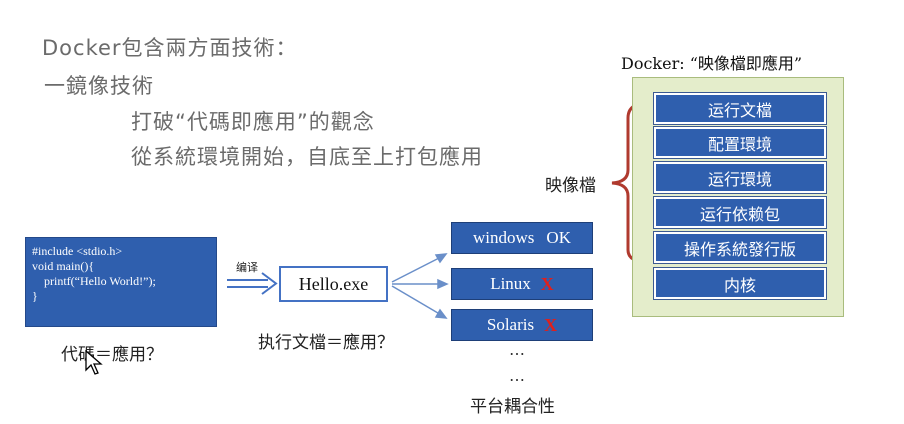 The image size is (904, 424). I want to click on platform-status-ok: OK, so click(558, 237).